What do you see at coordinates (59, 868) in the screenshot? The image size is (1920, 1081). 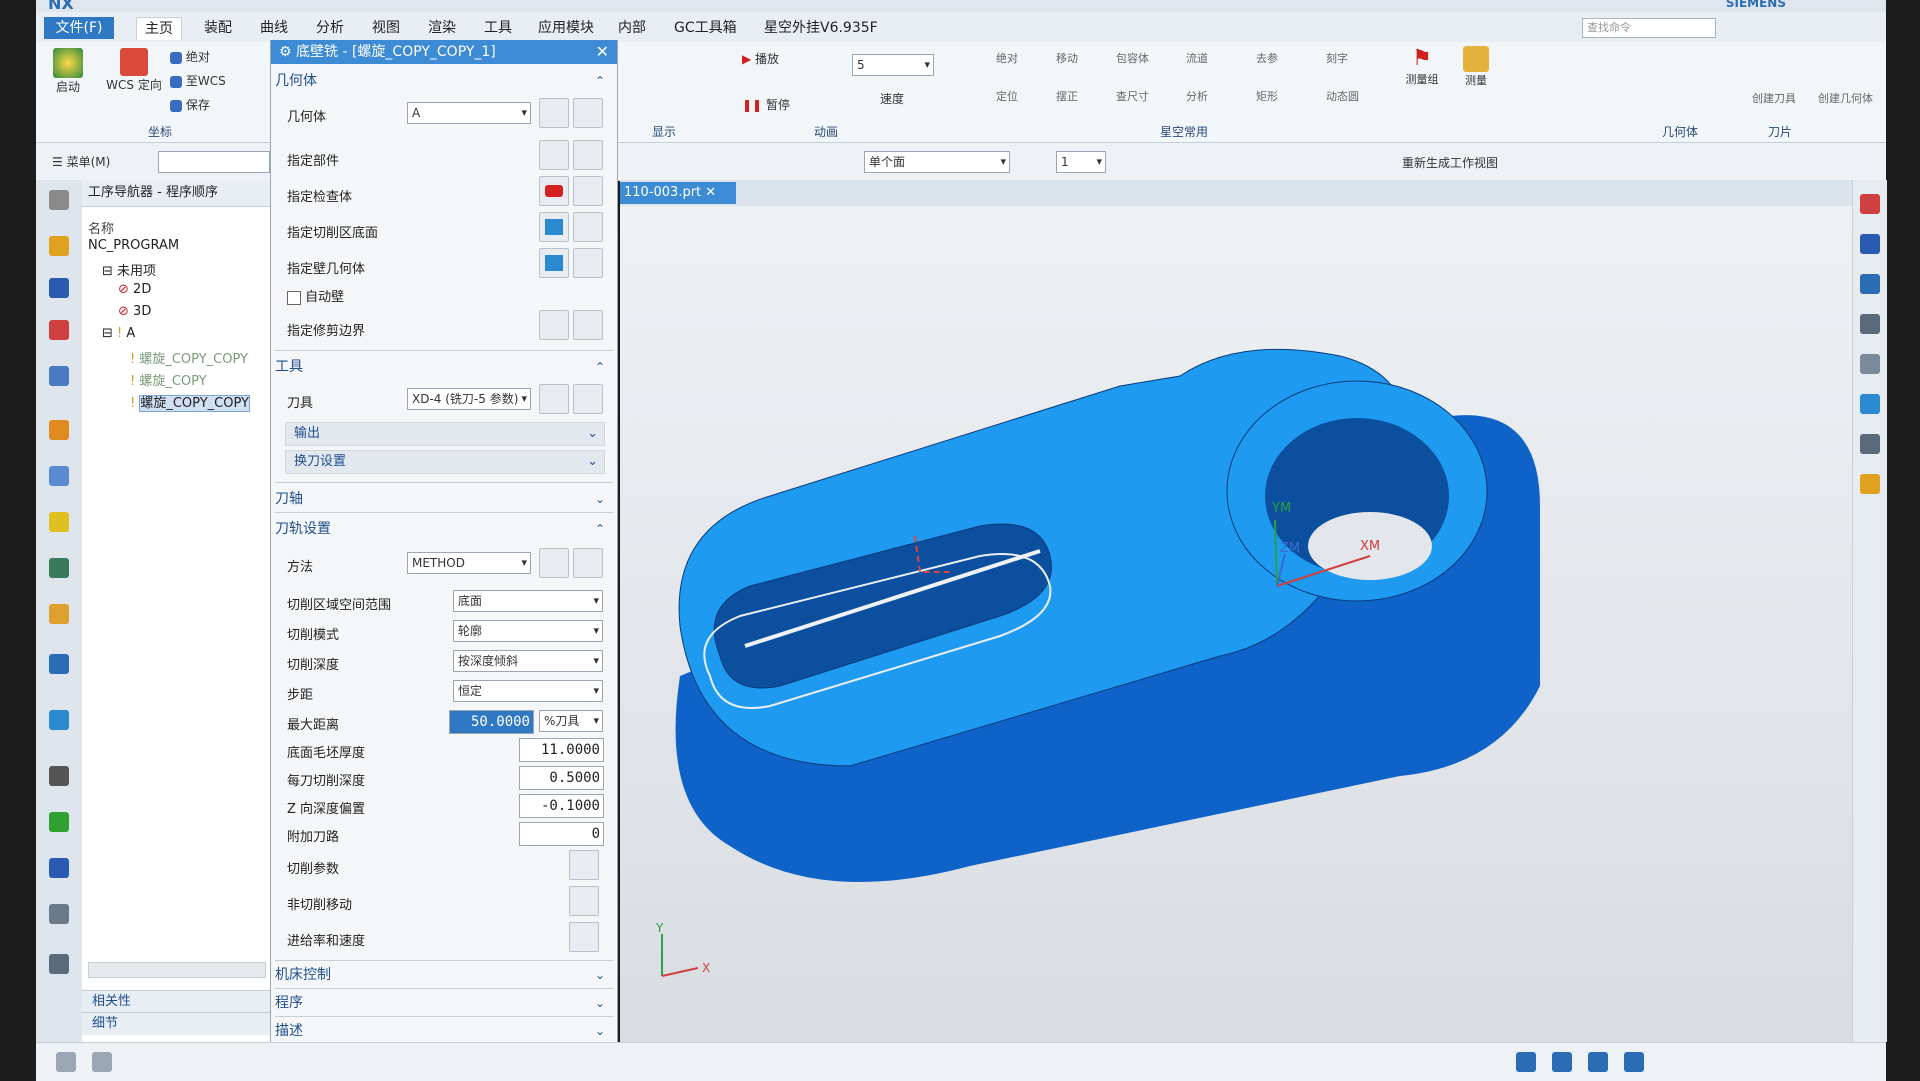 I see `reuse-library-icon` at bounding box center [59, 868].